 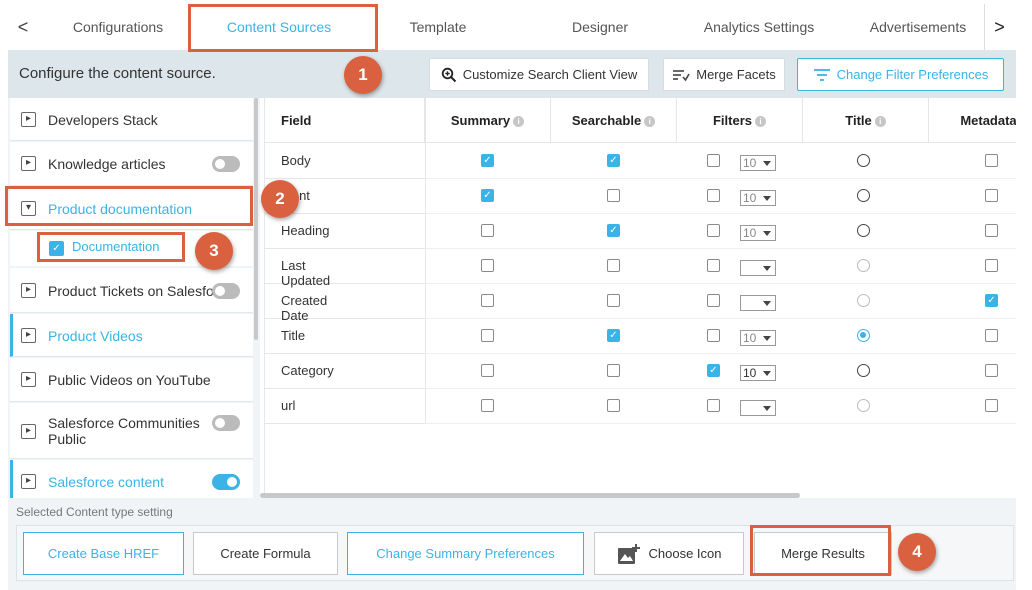 I want to click on sidebar-item-label: Knowledge articles, so click(x=107, y=164).